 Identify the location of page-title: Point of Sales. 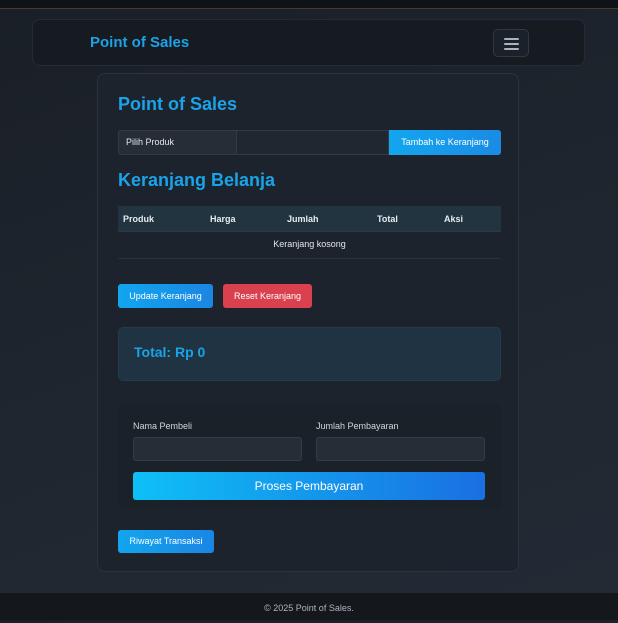
(178, 104).